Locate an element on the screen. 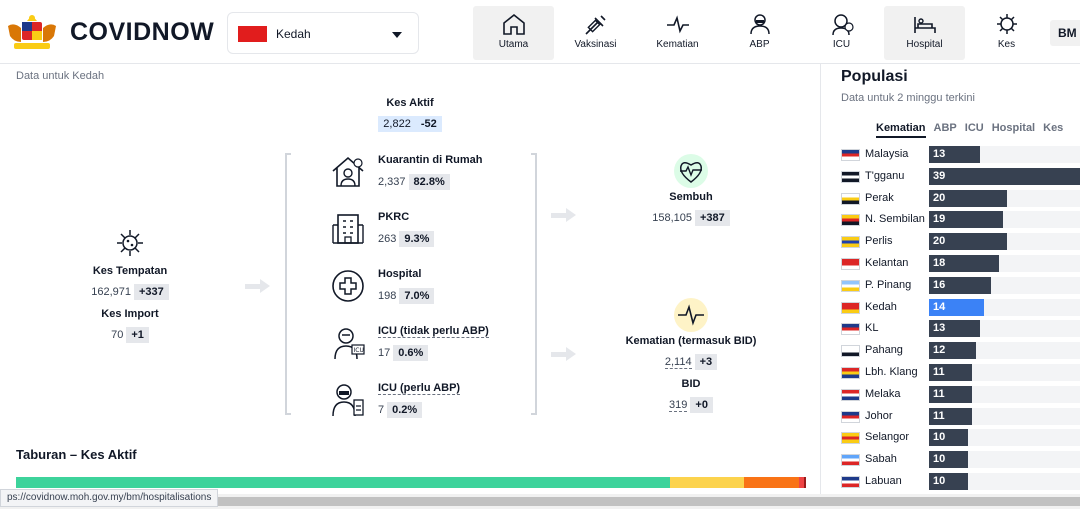  category-row: PKRC 263 9.3% is located at coordinates (430, 233).